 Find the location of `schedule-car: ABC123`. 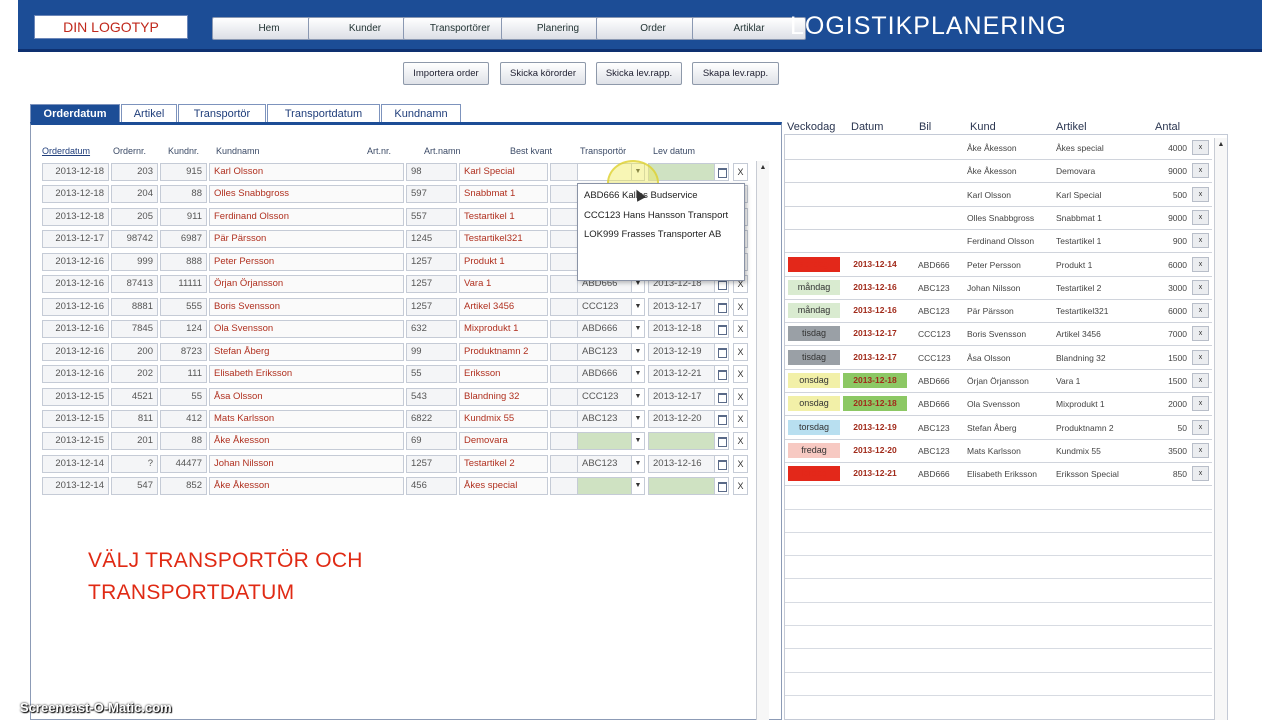

schedule-car: ABC123 is located at coordinates (934, 450).